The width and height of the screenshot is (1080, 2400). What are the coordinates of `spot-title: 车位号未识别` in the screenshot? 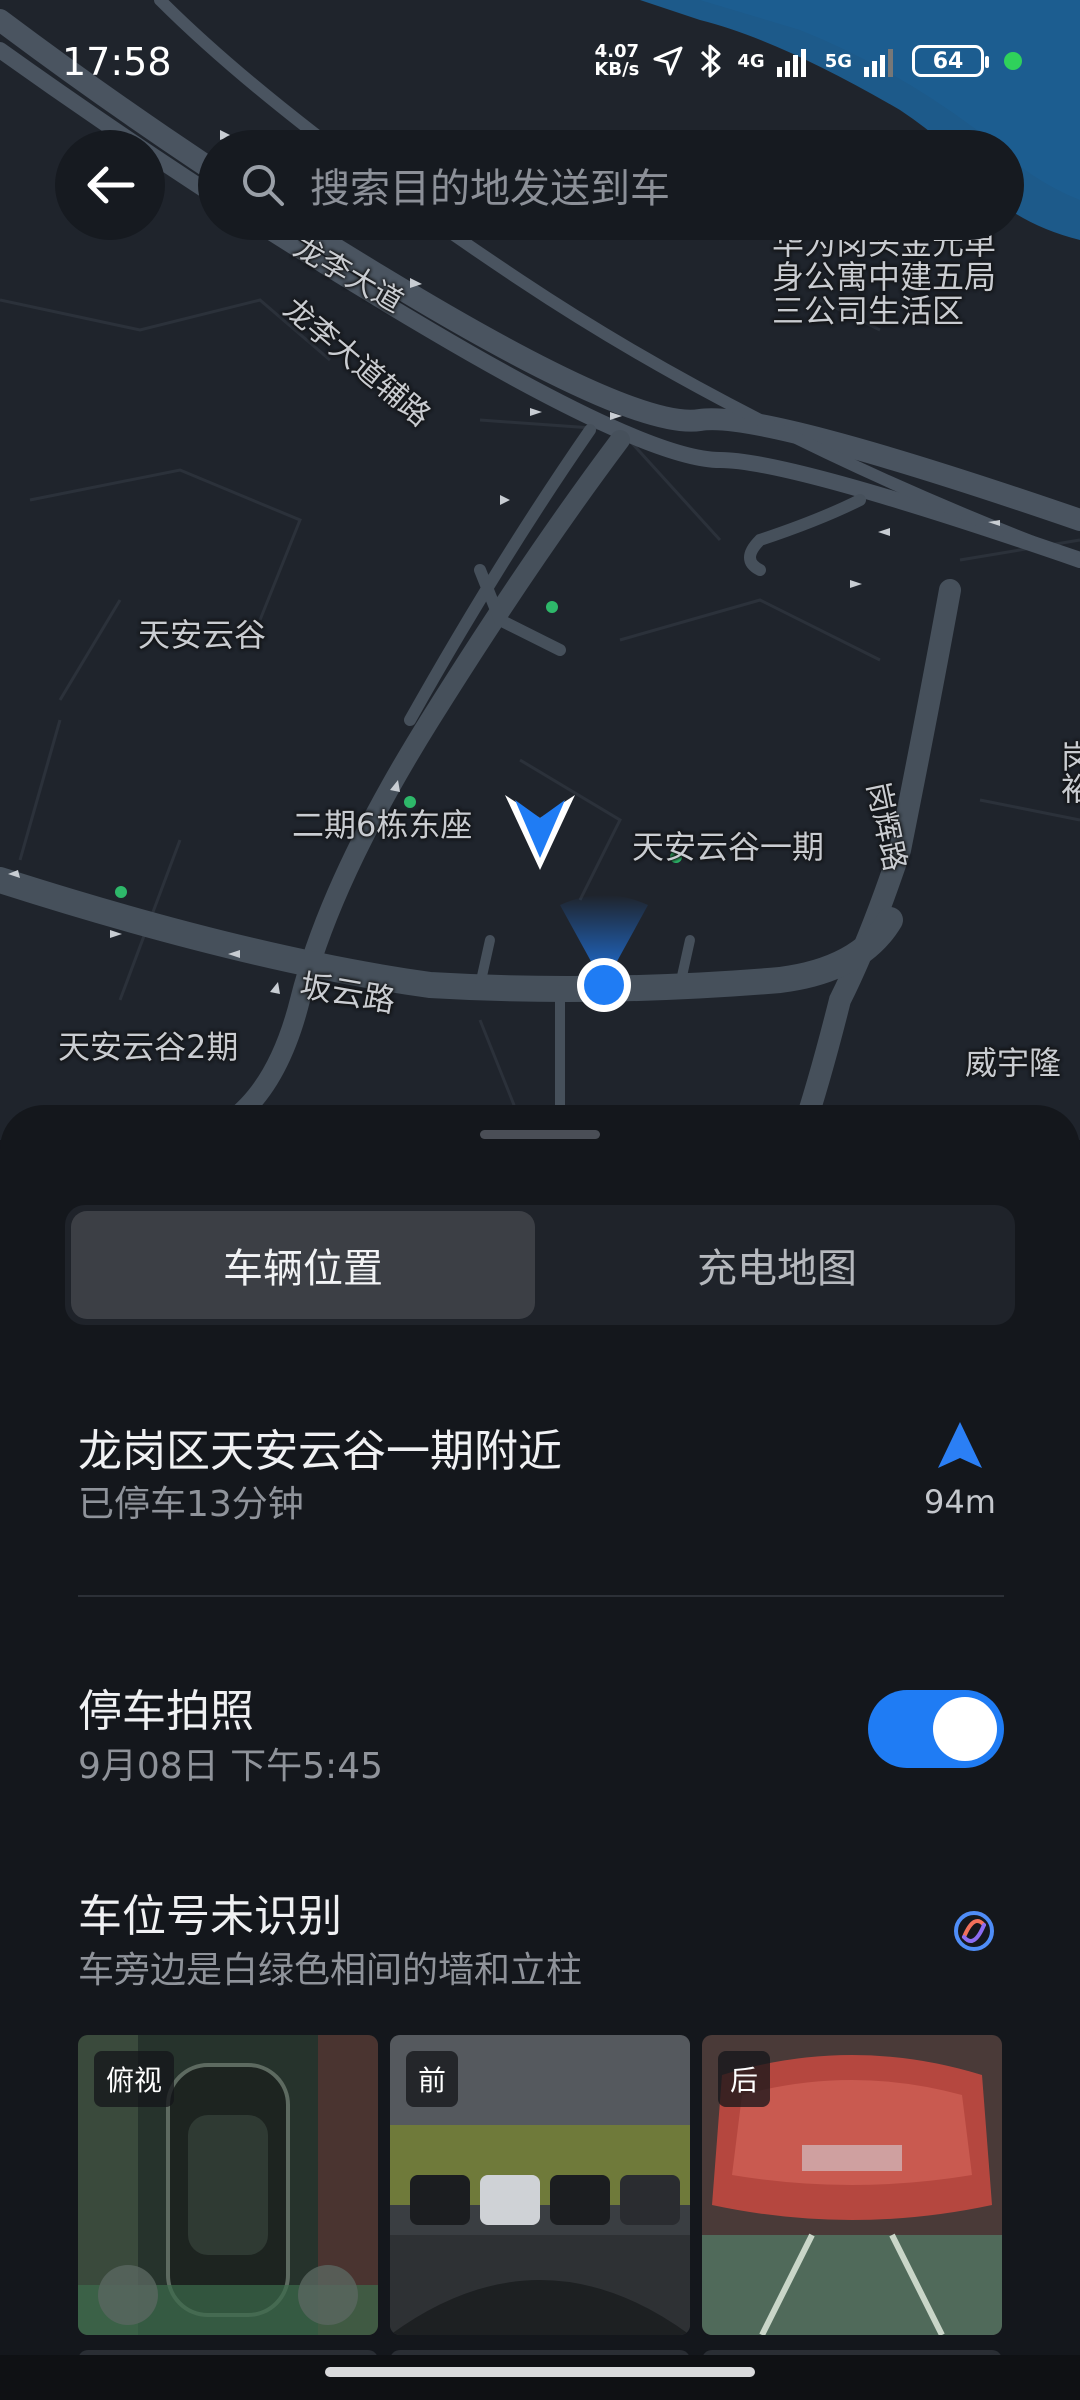 It's located at (210, 1916).